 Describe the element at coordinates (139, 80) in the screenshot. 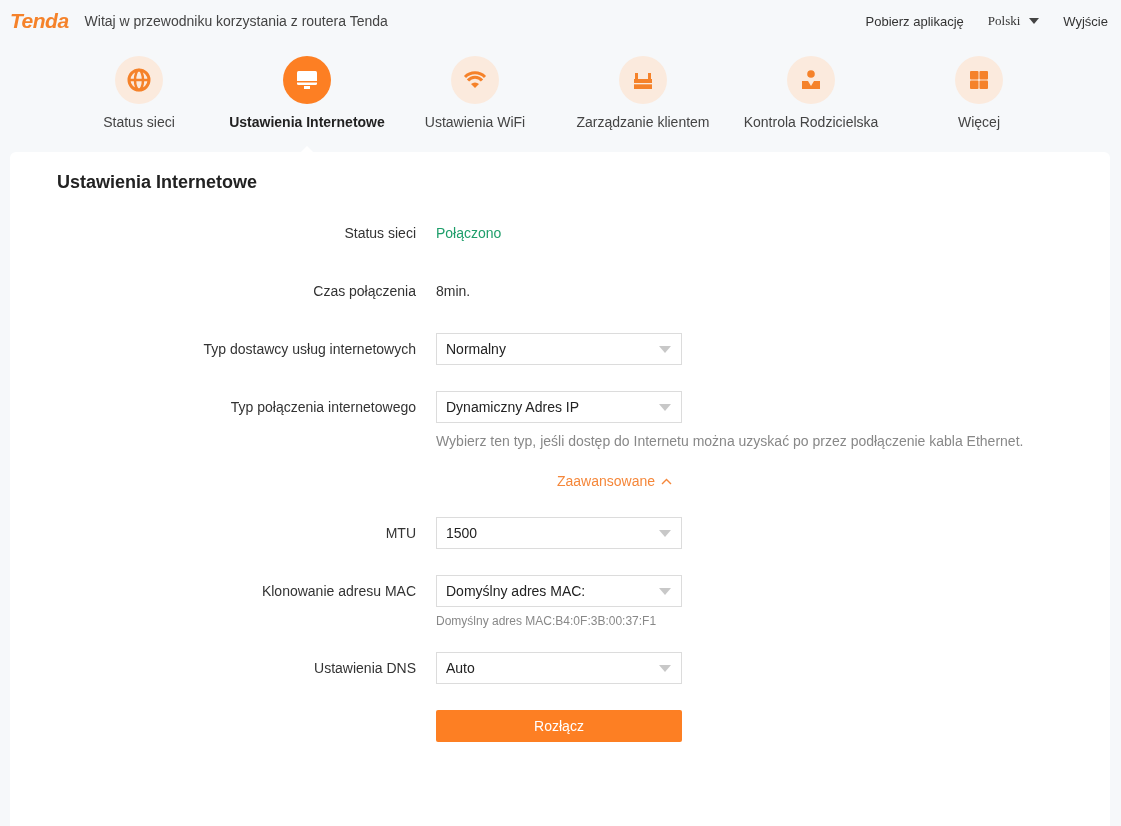

I see `globe-icon` at that location.